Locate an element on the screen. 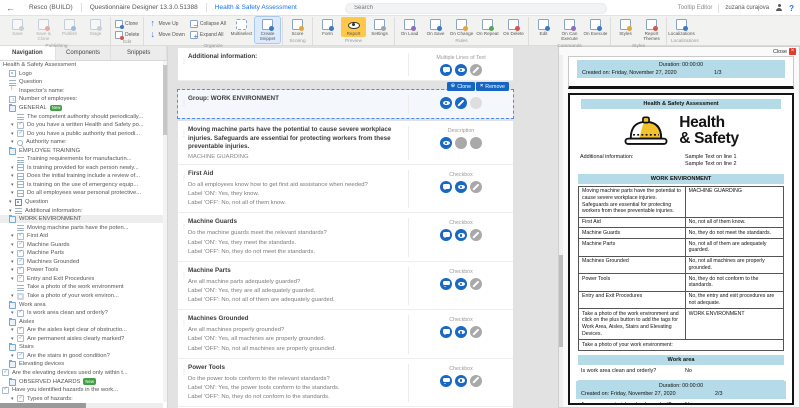 The image size is (800, 408). tree-item: OBSERVED HAZARDS New is located at coordinates (81, 381).